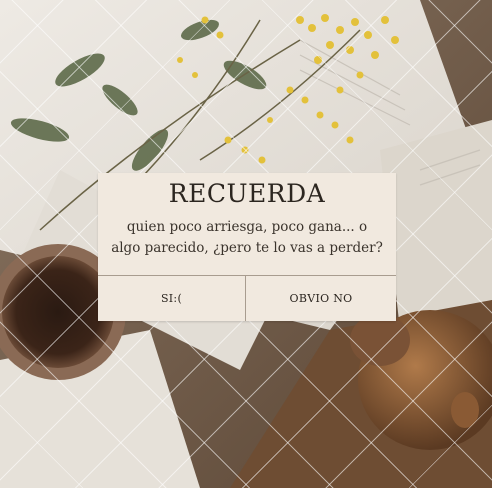  I want to click on yes-button: SI:(, so click(171, 298).